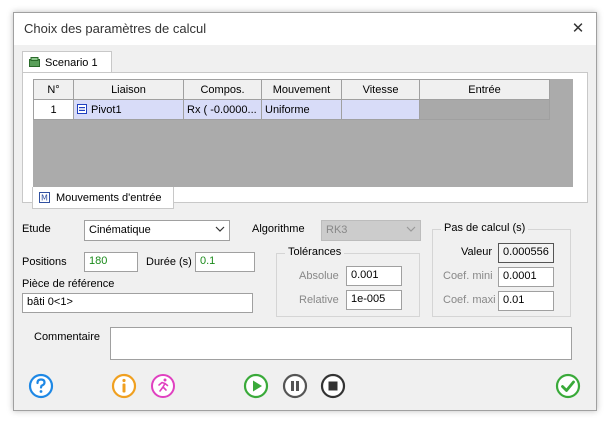 Image resolution: width=612 pixels, height=426 pixels. Describe the element at coordinates (526, 277) in the screenshot. I see `coef-mini-input: 0.0001` at that location.